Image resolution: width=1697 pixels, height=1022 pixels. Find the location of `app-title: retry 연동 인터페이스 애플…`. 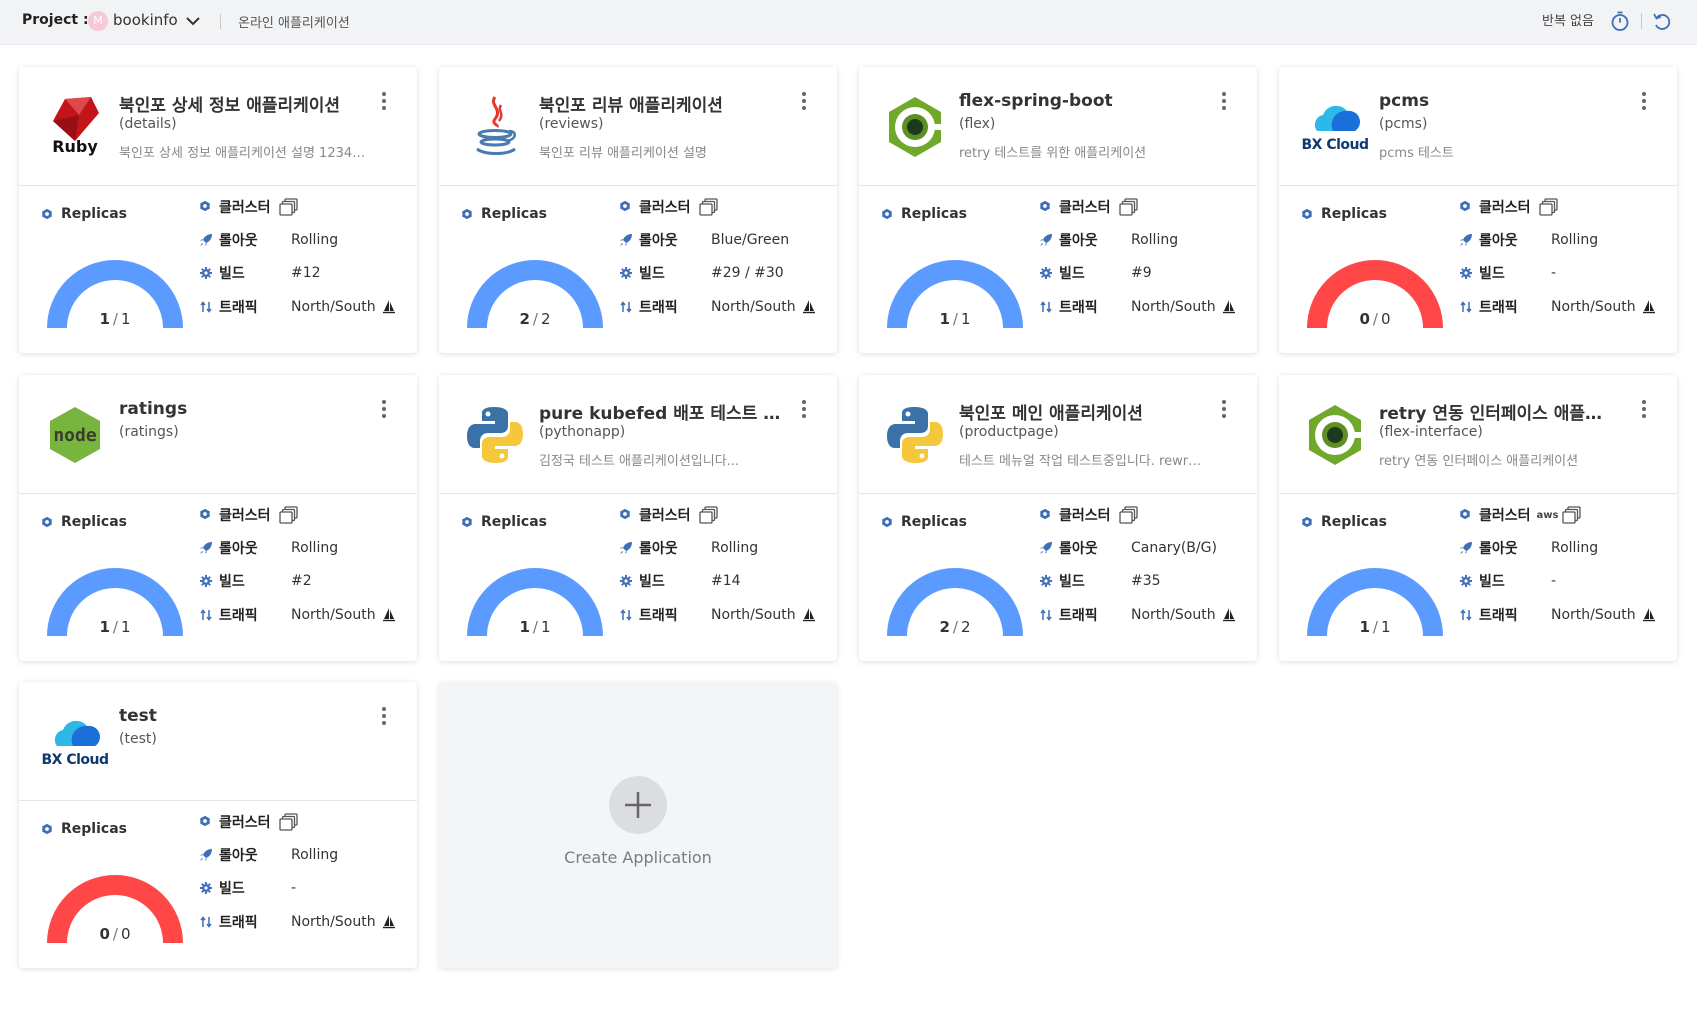

app-title: retry 연동 인터페이스 애플… is located at coordinates (1506, 411).